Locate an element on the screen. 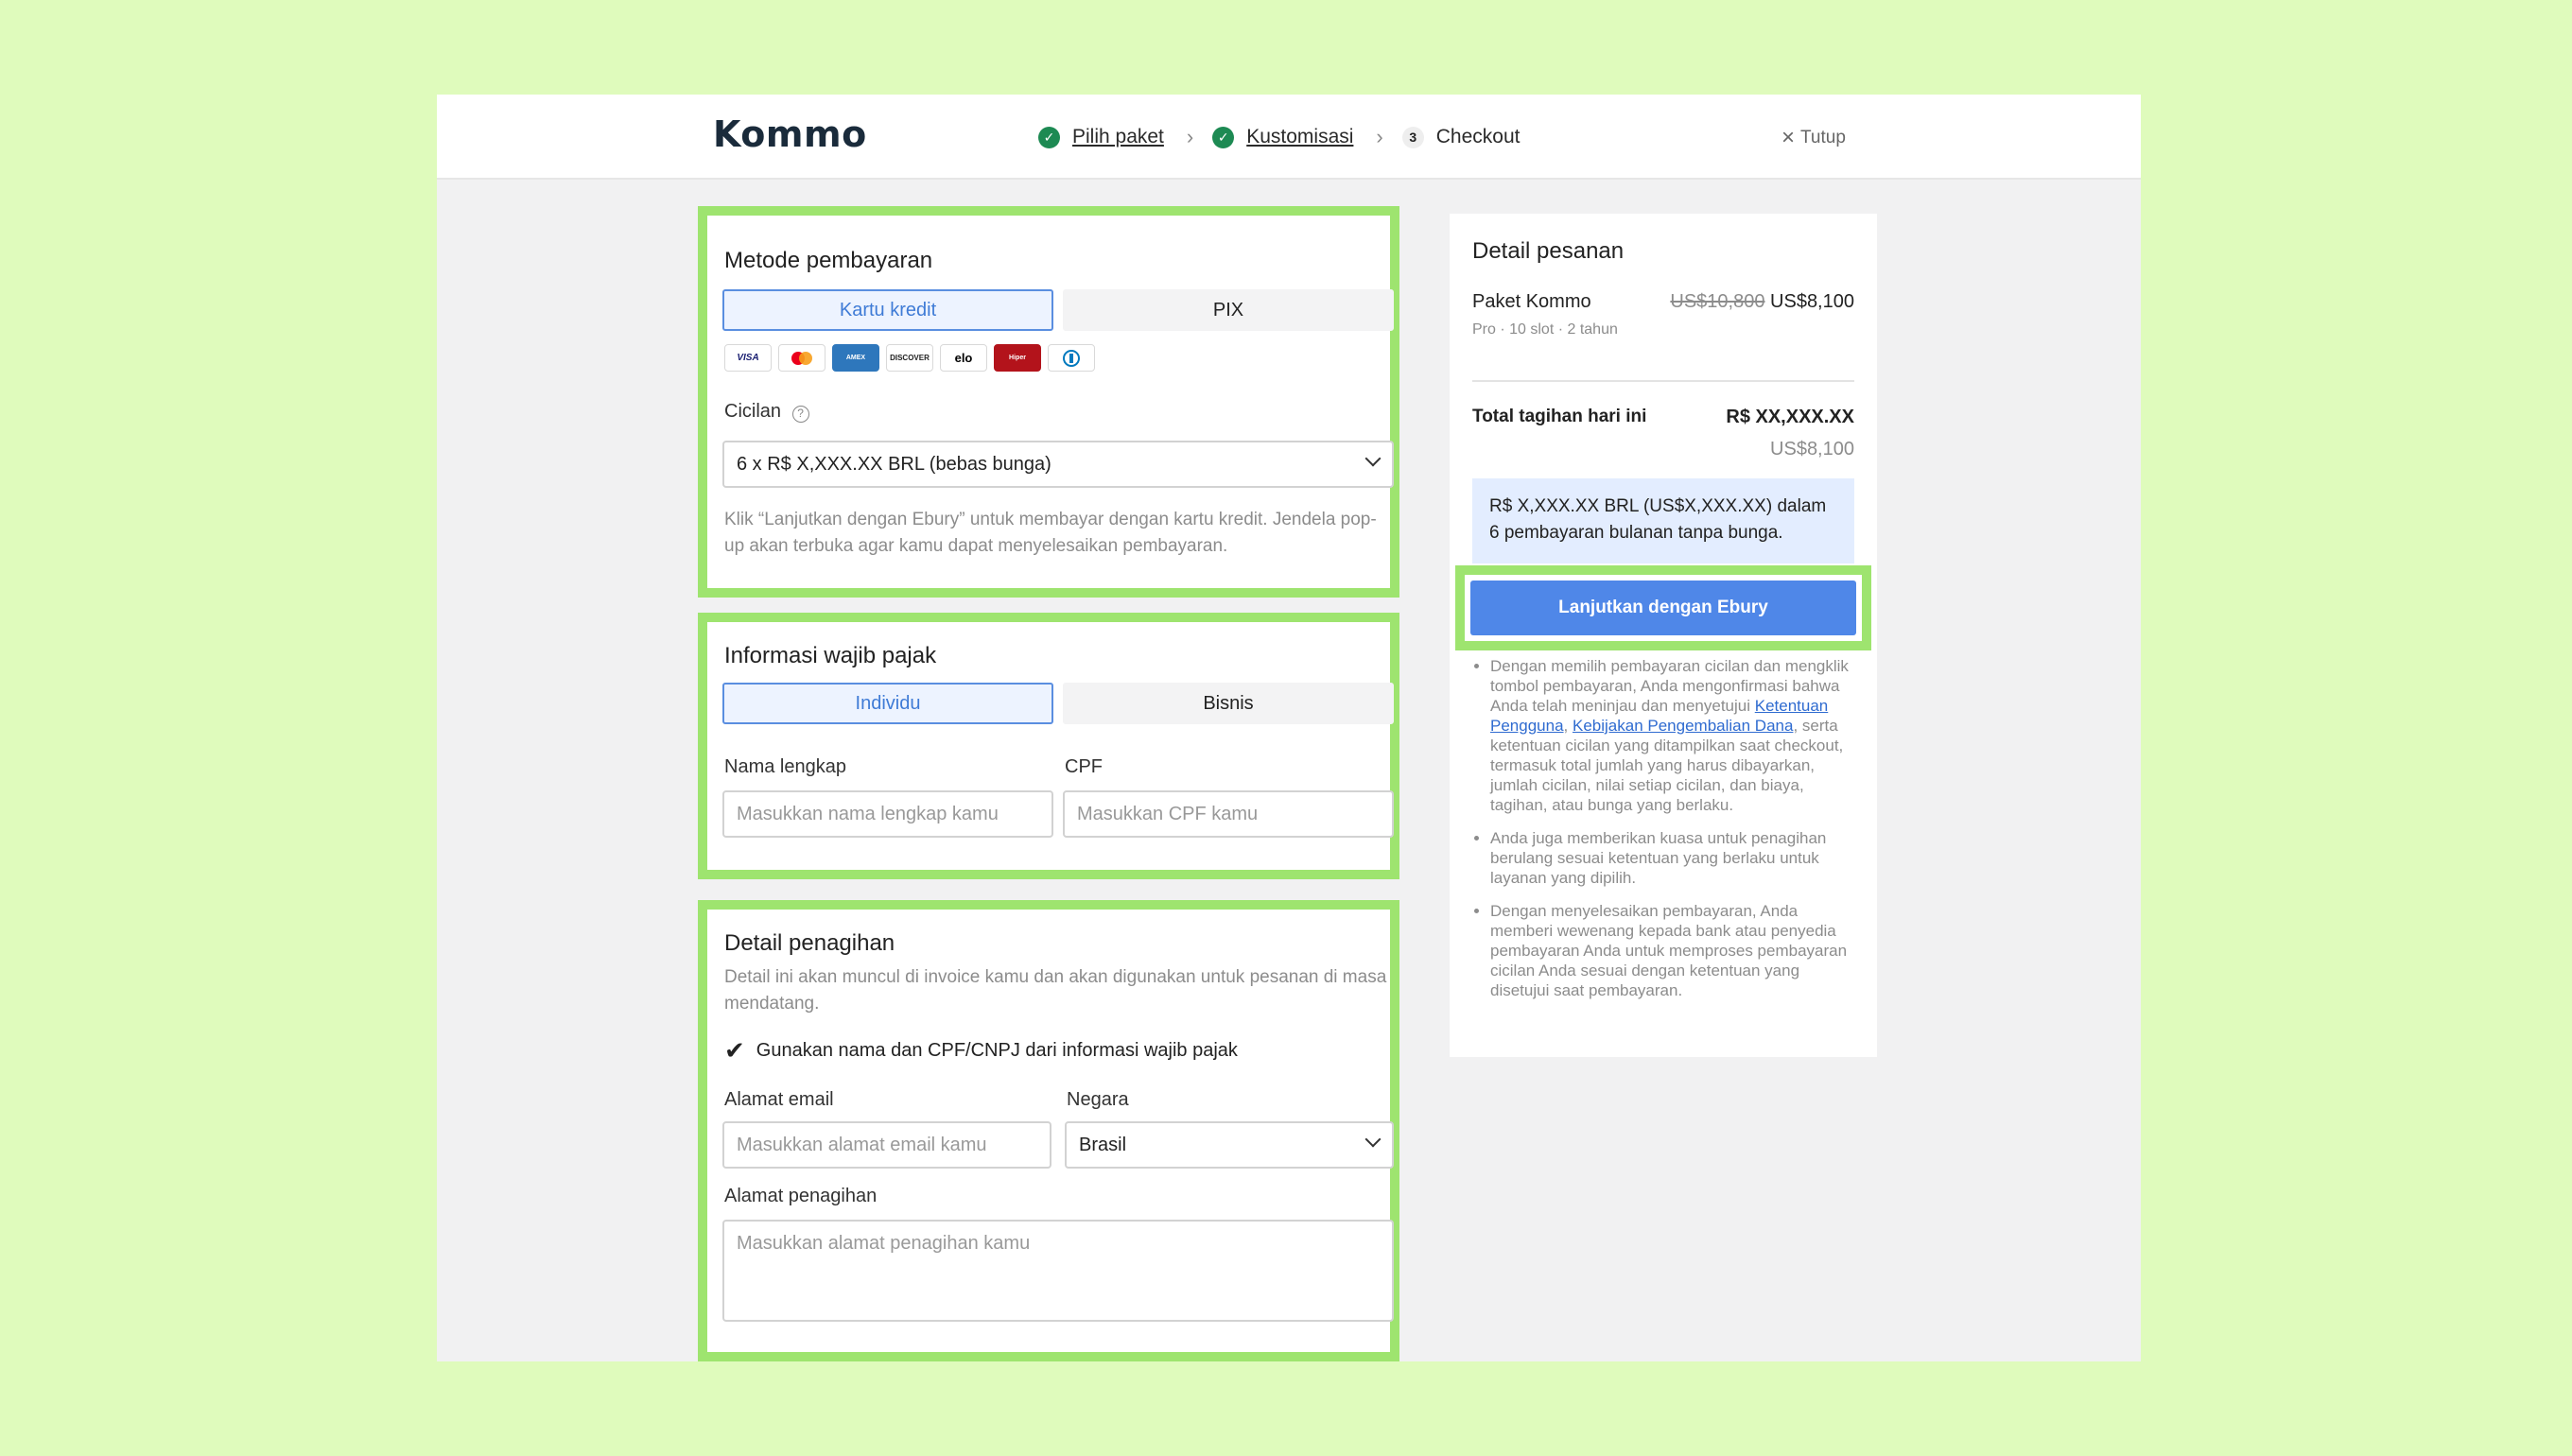 This screenshot has height=1456, width=2572. email-placeholder: Masukkan alamat email kamu is located at coordinates (862, 1144).